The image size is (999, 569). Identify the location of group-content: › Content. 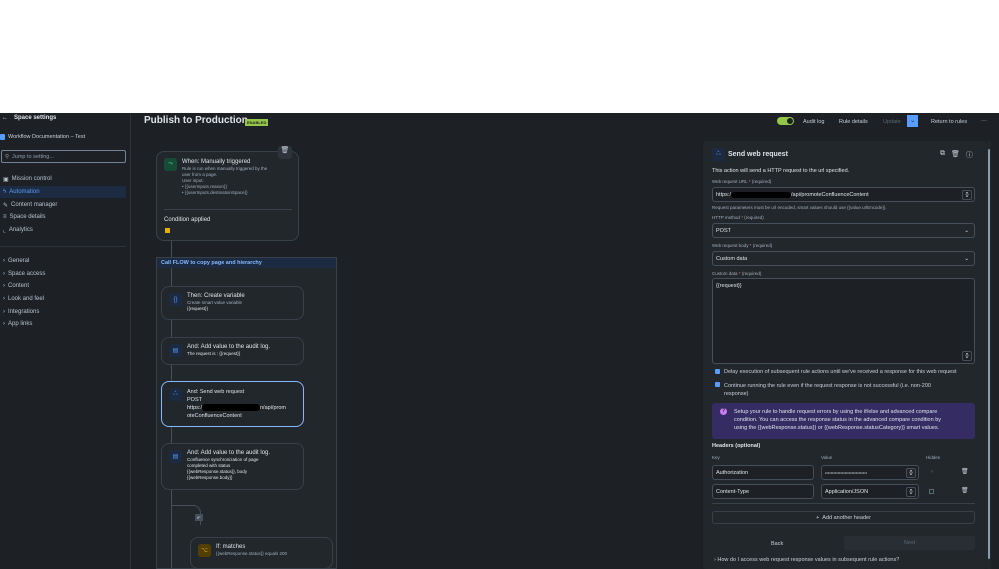
(63, 286).